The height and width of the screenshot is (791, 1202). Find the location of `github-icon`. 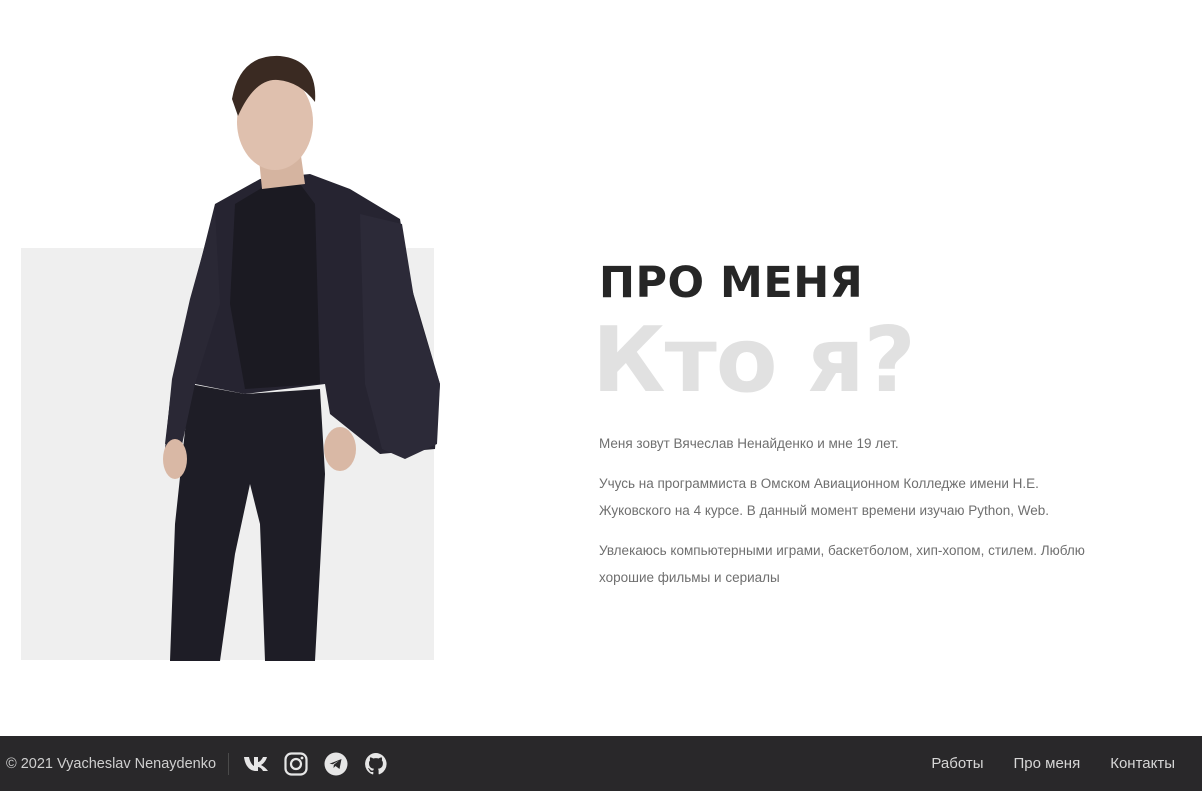

github-icon is located at coordinates (376, 764).